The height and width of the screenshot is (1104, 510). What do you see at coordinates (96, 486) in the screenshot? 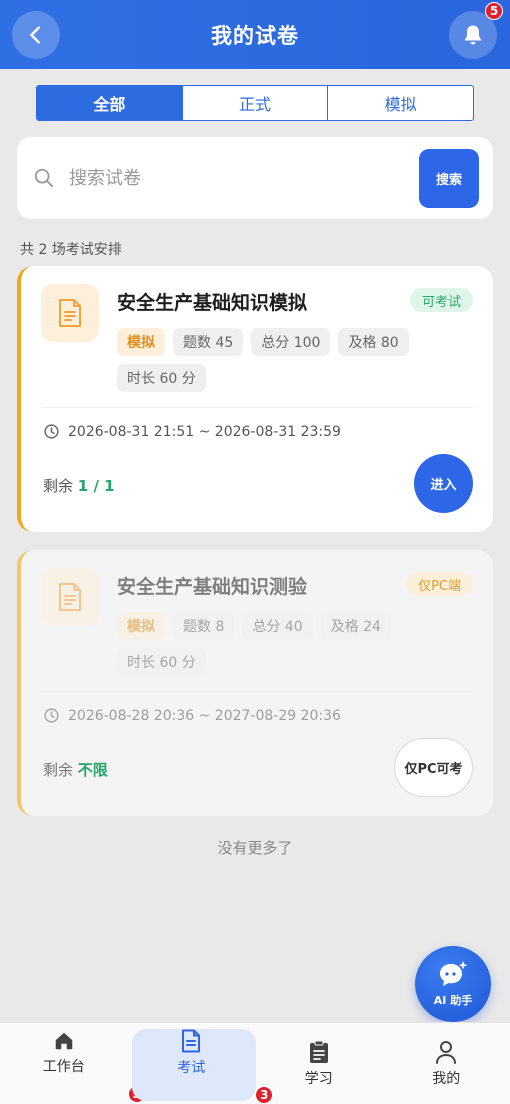
I see `remaining-value: 1 / 1` at bounding box center [96, 486].